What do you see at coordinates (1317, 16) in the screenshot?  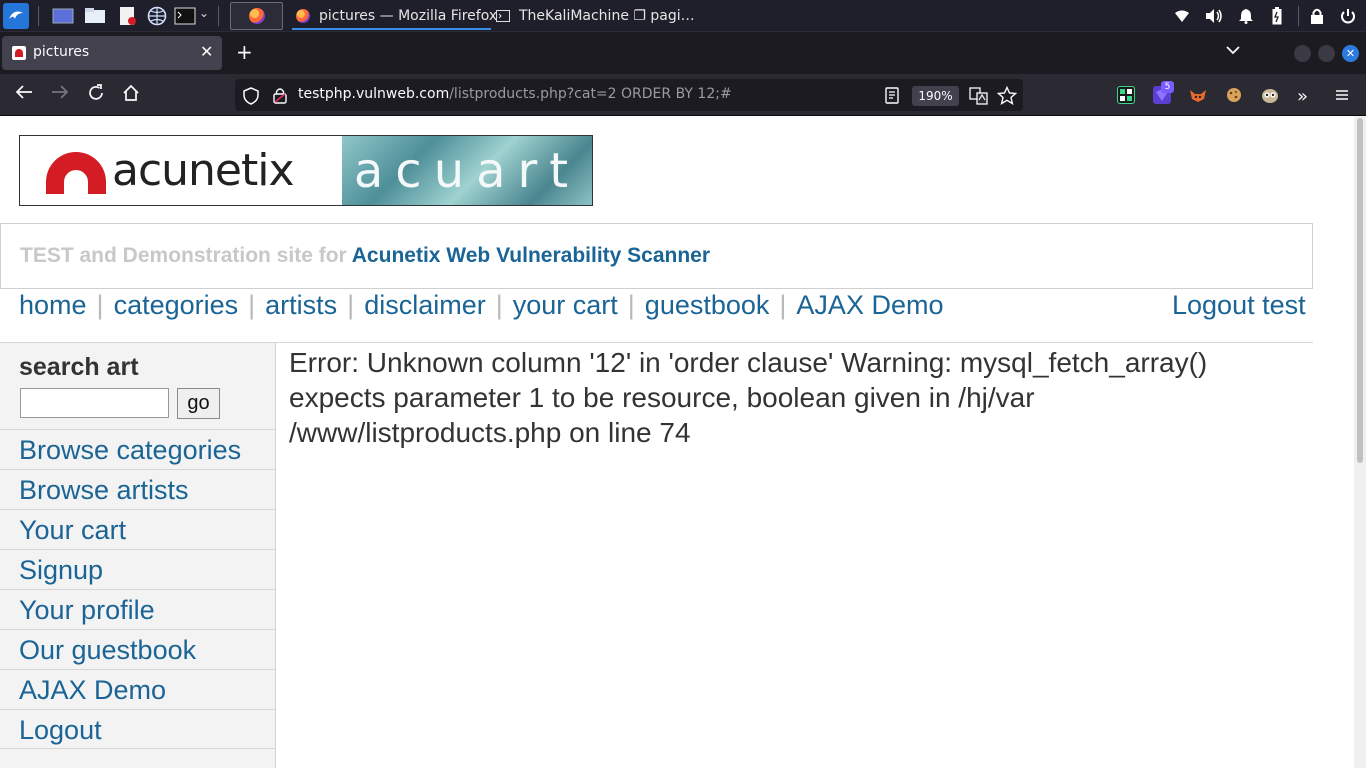 I see `lock-screen-icon` at bounding box center [1317, 16].